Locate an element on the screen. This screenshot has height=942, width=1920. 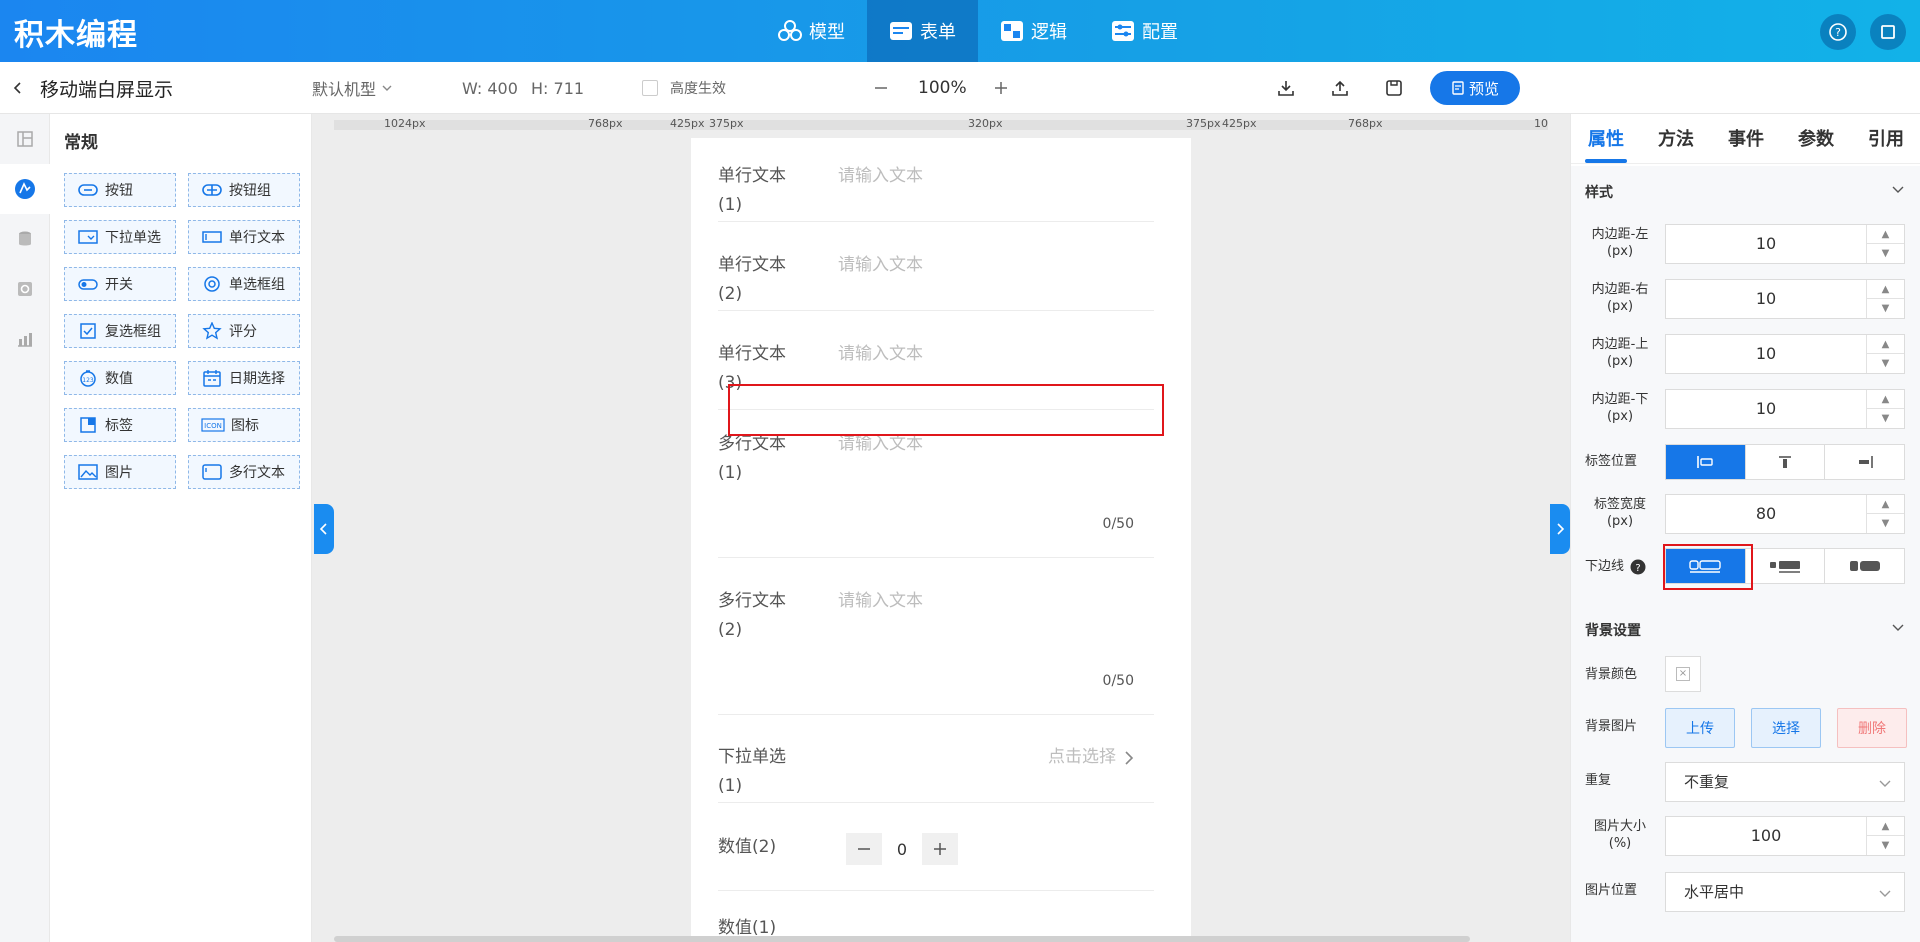
nav-config: 配置 is located at coordinates (1144, 31).